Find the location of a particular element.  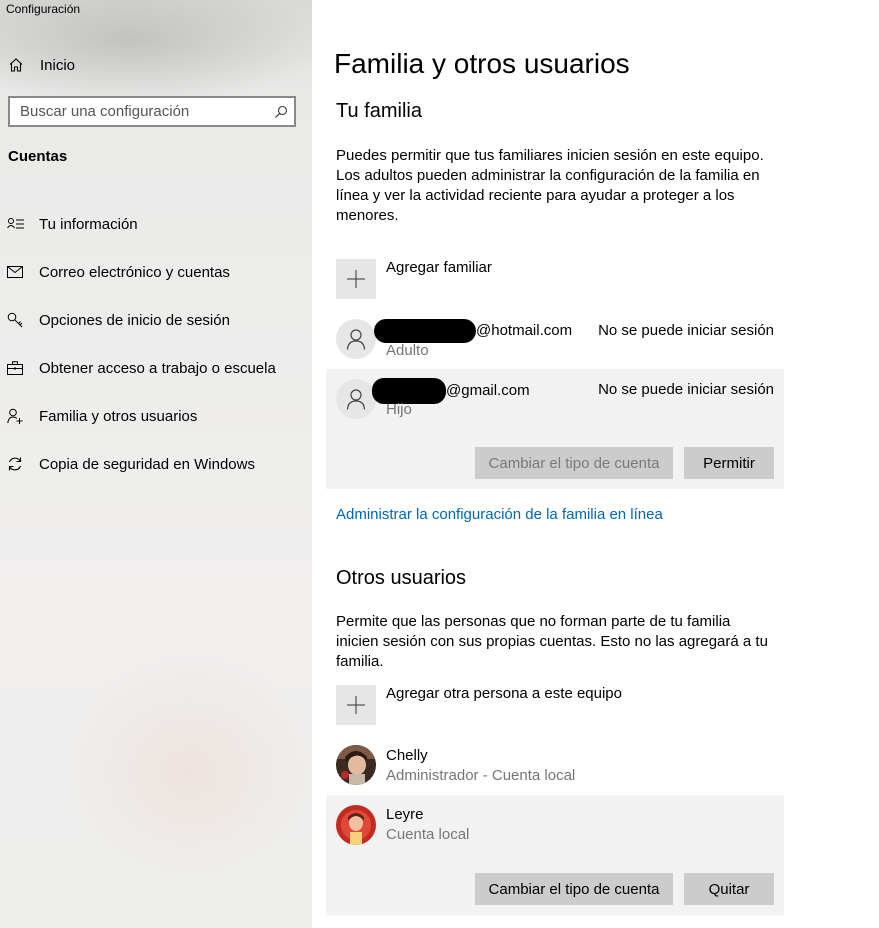

sidebar-item-label: Opciones de inicio de sesión is located at coordinates (134, 320).